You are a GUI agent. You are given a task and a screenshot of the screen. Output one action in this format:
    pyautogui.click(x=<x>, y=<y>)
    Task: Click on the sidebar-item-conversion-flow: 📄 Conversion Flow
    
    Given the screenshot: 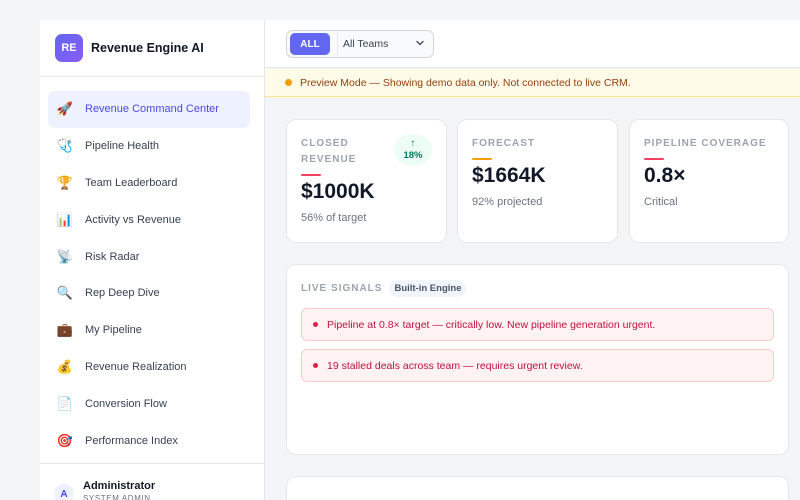 What is the action you would take?
    pyautogui.click(x=149, y=403)
    